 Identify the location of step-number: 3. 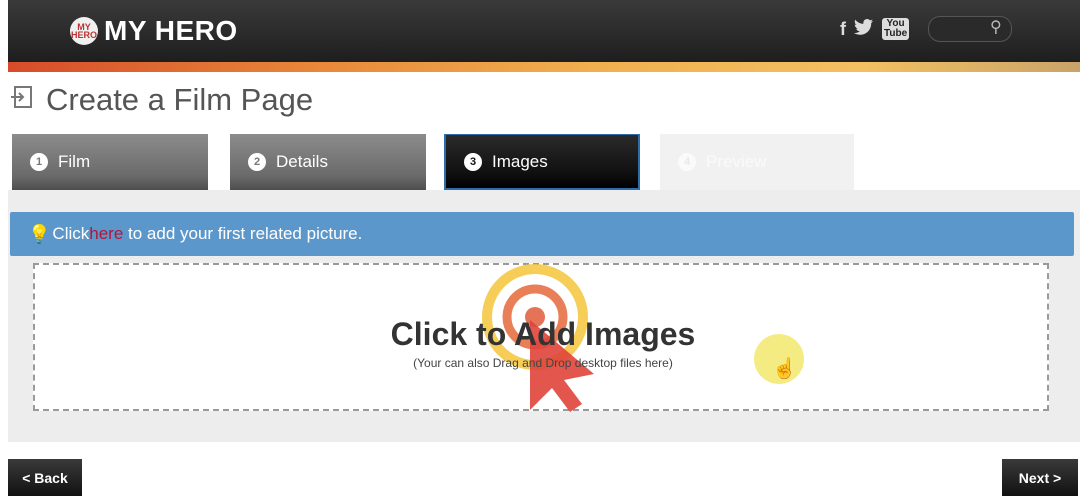
(473, 161).